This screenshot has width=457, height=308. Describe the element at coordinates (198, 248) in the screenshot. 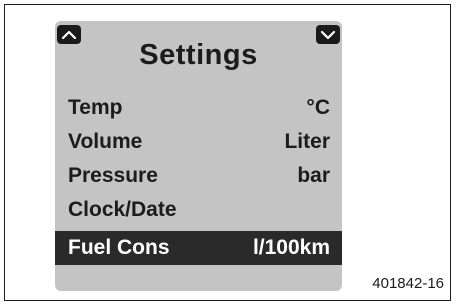

I see `menu-item-fuel-cons: Fuel Cons l/100km` at that location.